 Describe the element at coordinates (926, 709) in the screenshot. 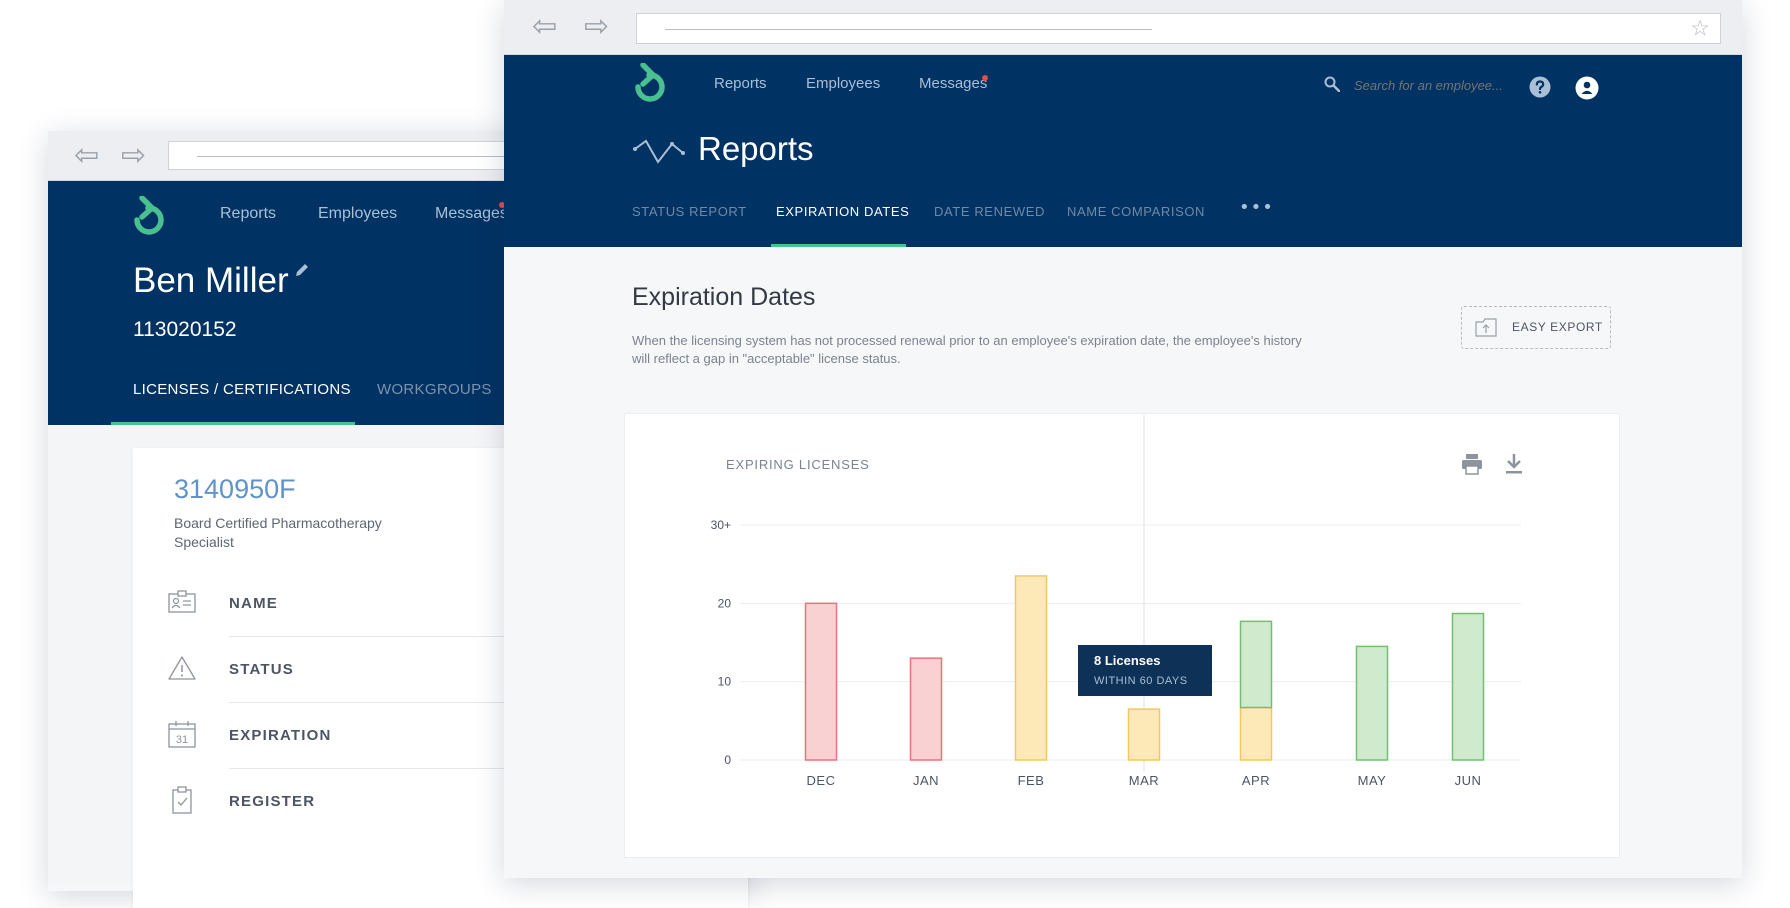

I see `bar-jan-red` at that location.